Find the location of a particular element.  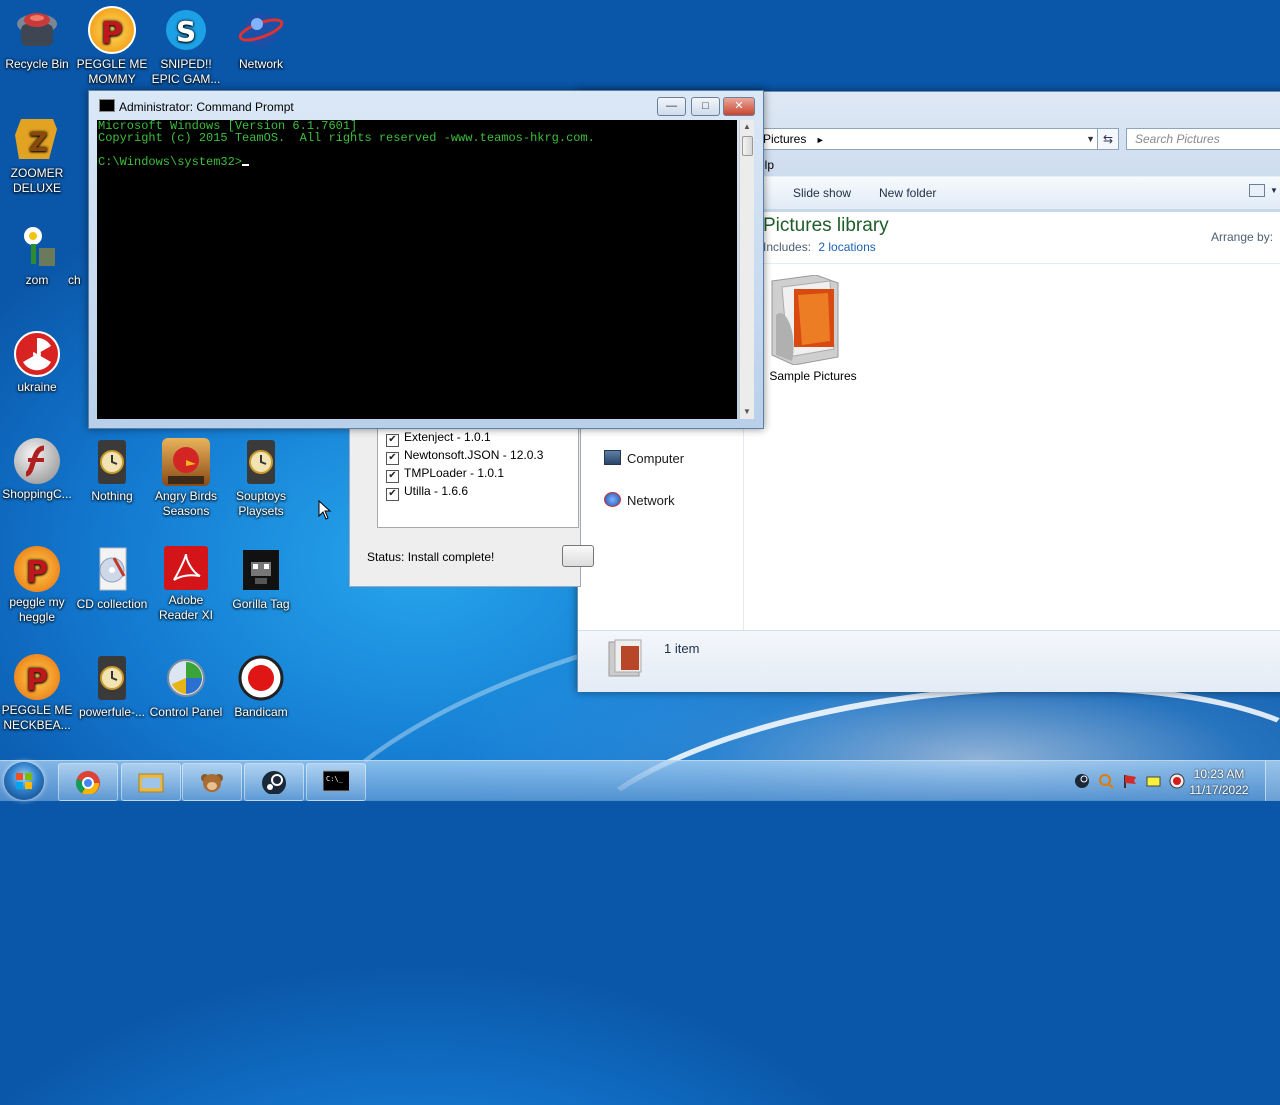

desktop-icon-label: Souptoys Playsets is located at coordinates (261, 503).